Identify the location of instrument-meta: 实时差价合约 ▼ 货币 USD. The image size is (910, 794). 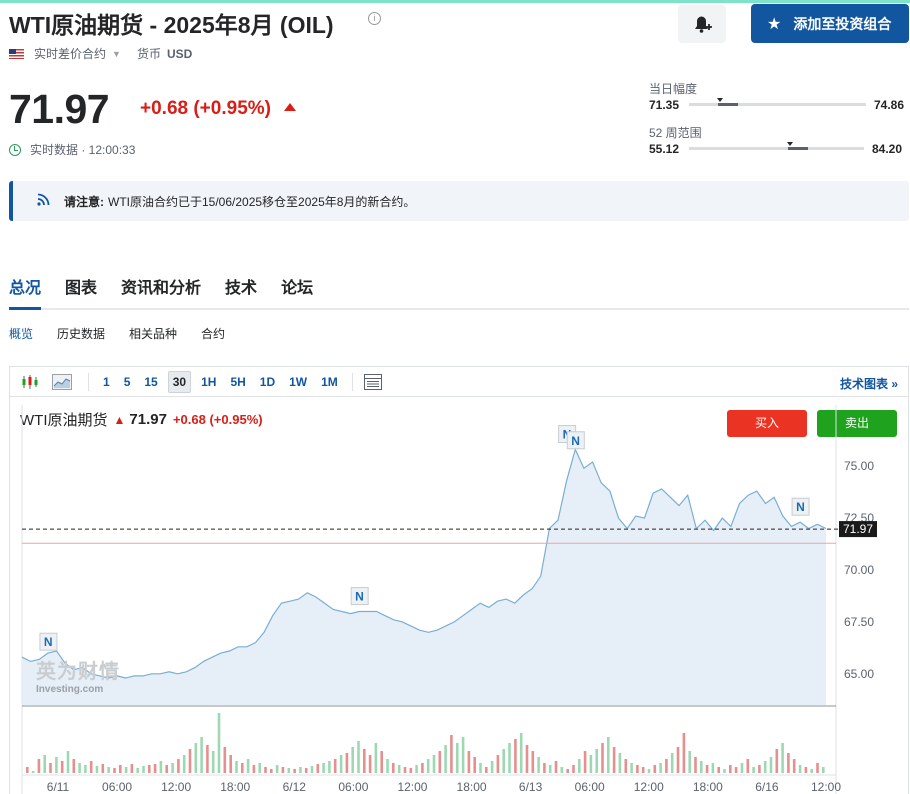
(100, 53).